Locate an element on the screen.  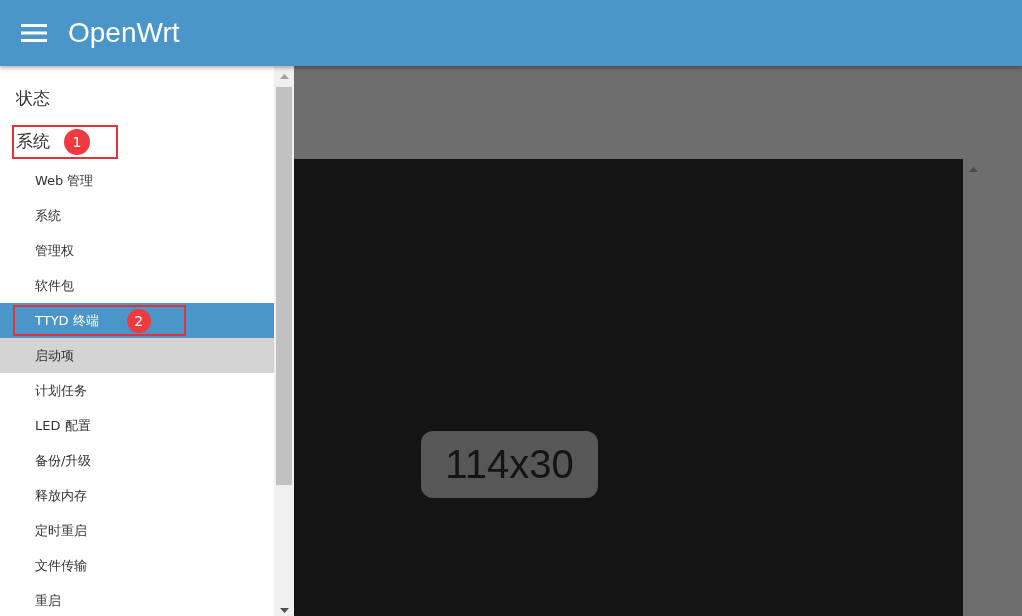
subitem-label: 计划任务 is located at coordinates (61, 390).